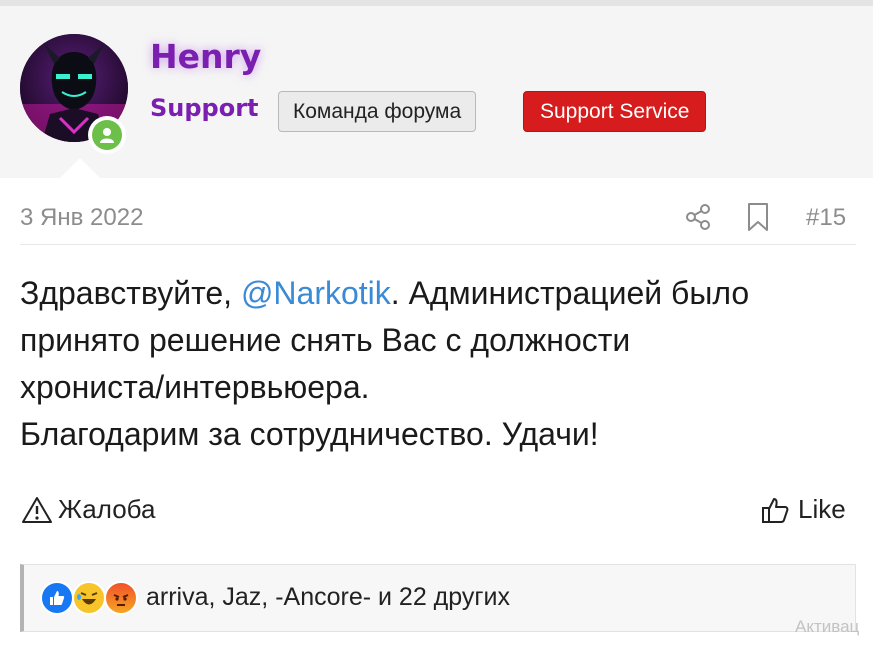 The height and width of the screenshot is (648, 873). Describe the element at coordinates (80, 169) in the screenshot. I see `header-pointer` at that location.